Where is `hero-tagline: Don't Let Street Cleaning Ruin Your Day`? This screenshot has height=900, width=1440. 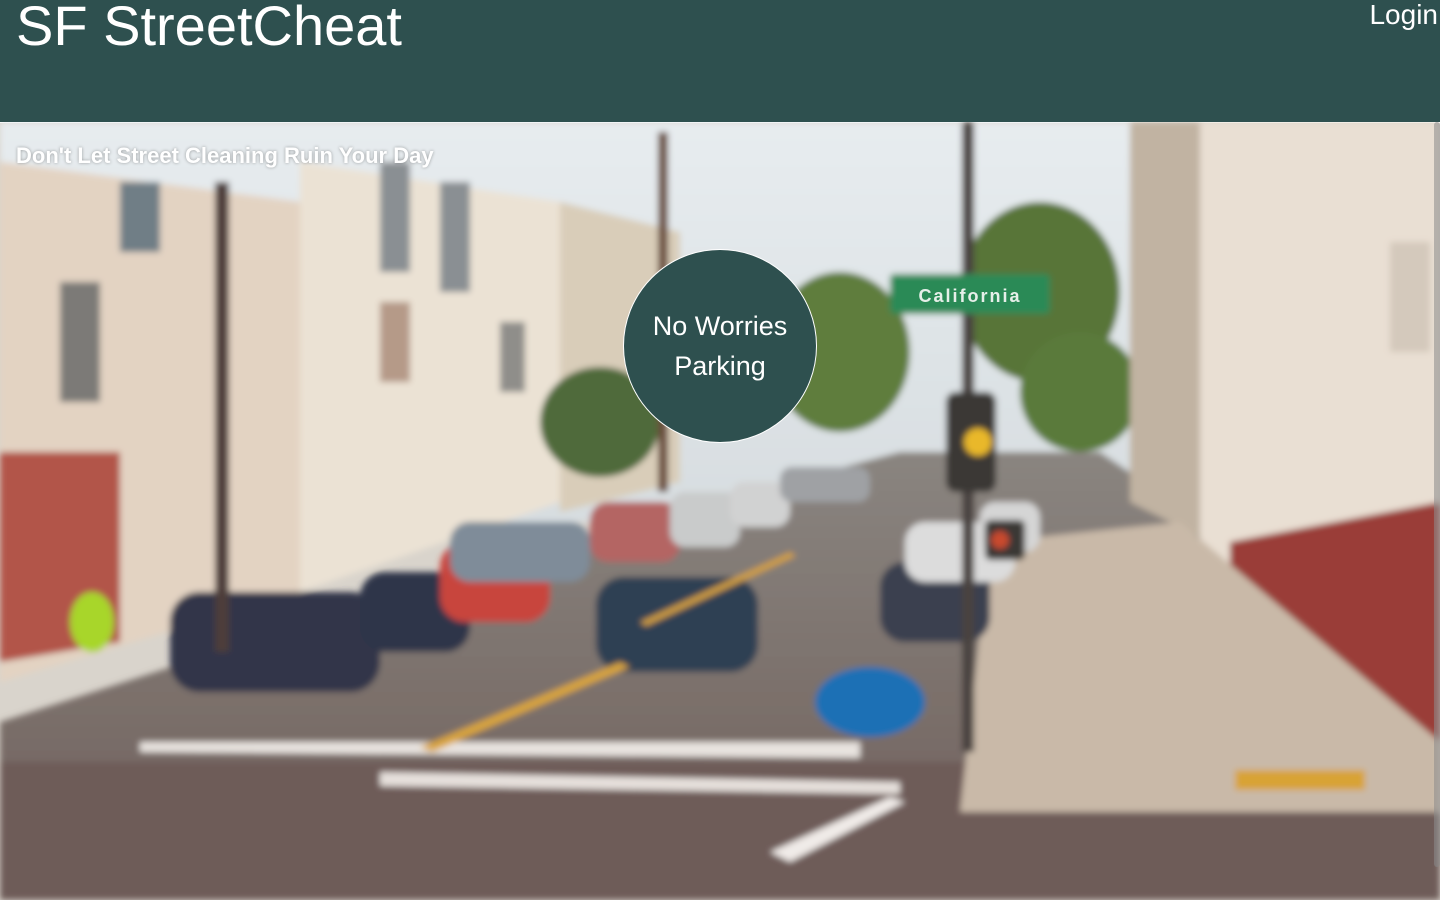 hero-tagline: Don't Let Street Cleaning Ruin Your Day is located at coordinates (225, 155).